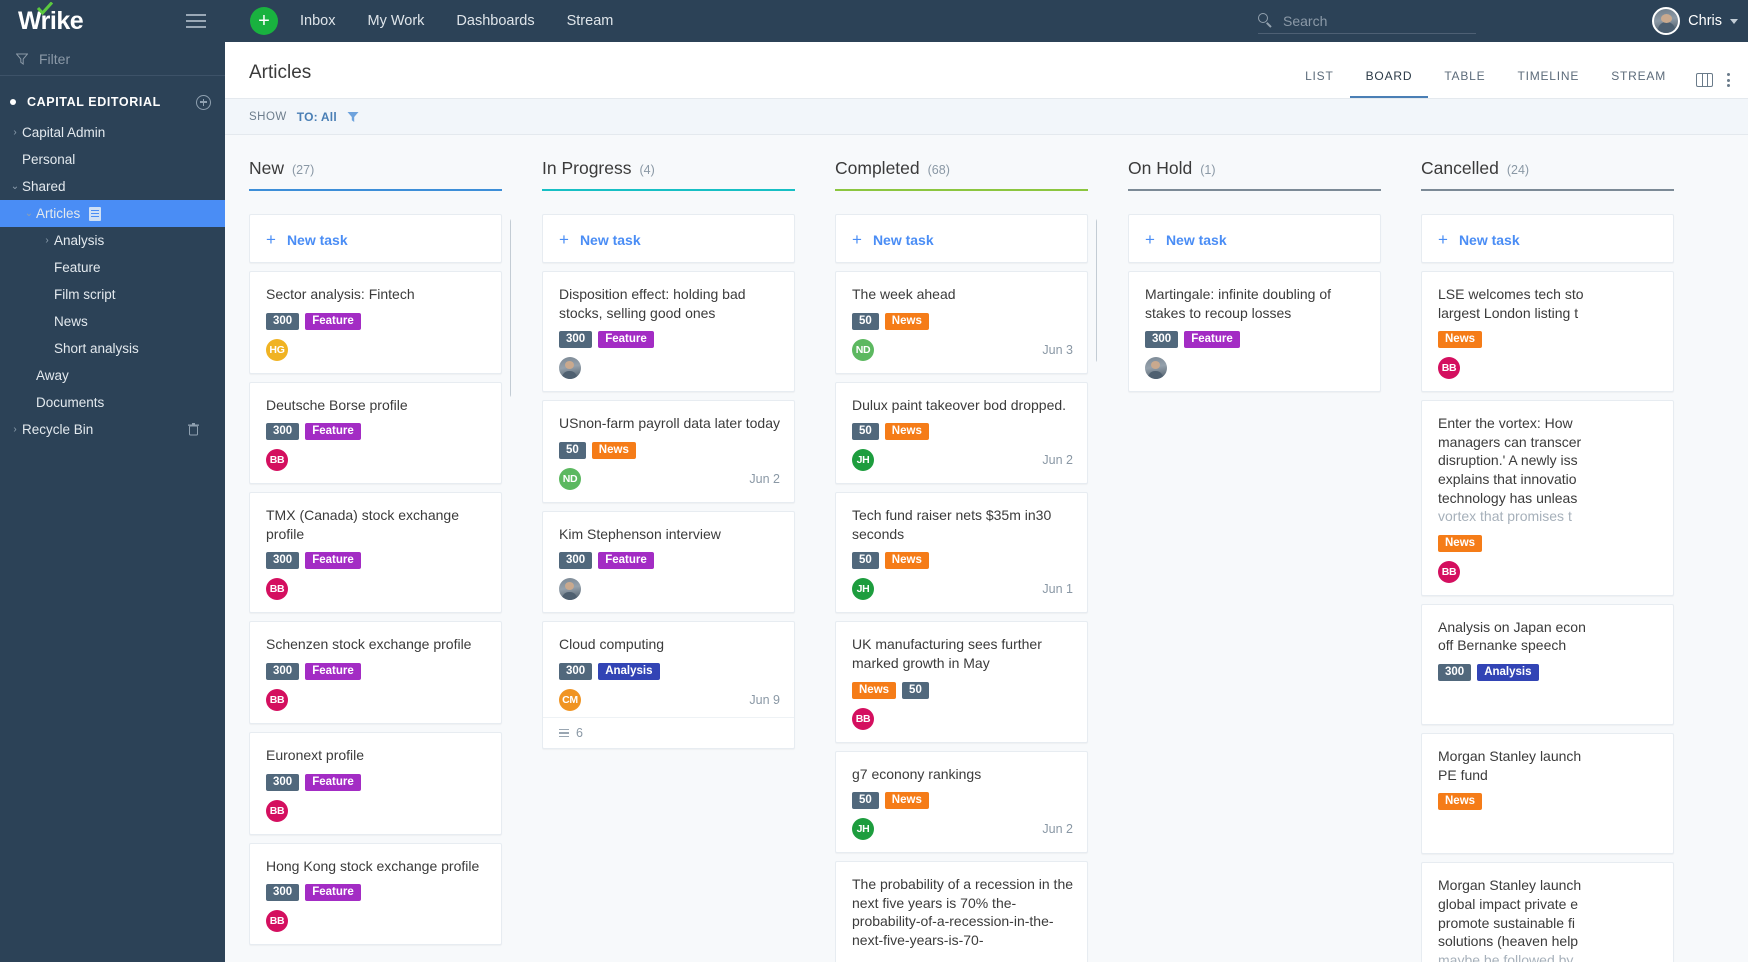 This screenshot has width=1748, height=962. I want to click on show-filter-value: TO: All, so click(317, 117).